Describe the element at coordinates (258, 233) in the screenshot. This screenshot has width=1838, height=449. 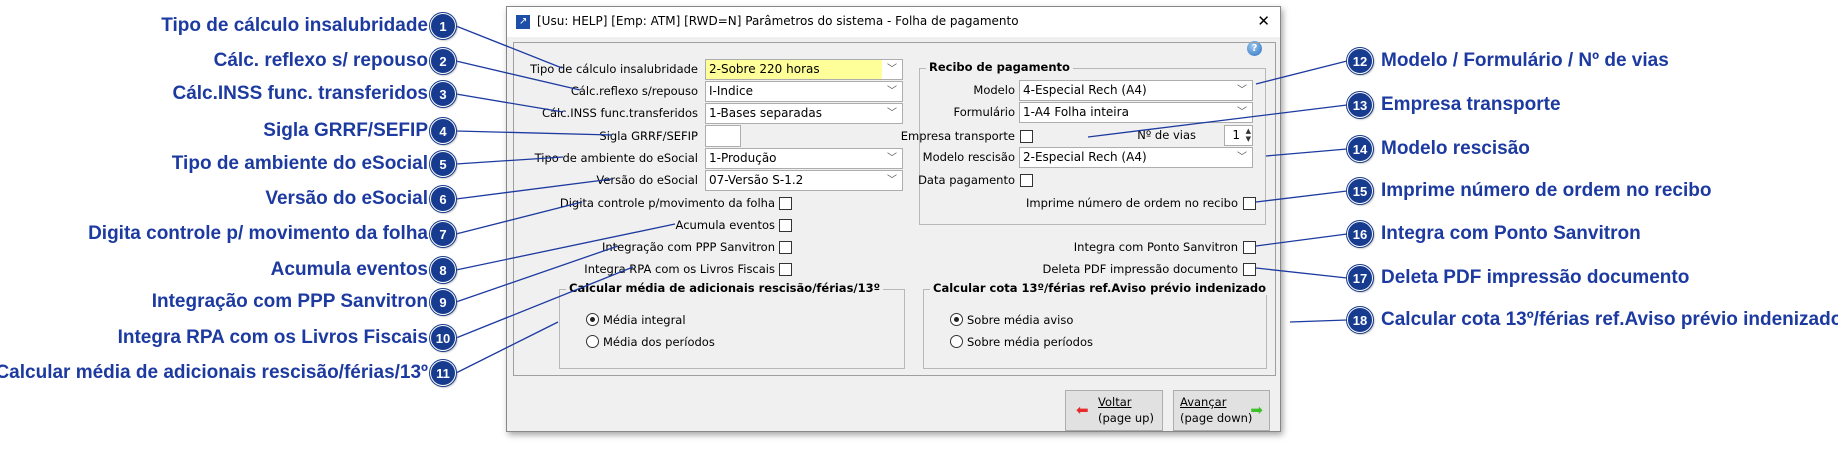
I see `callout-7-text: Digita controle p/ movimento da folha` at that location.